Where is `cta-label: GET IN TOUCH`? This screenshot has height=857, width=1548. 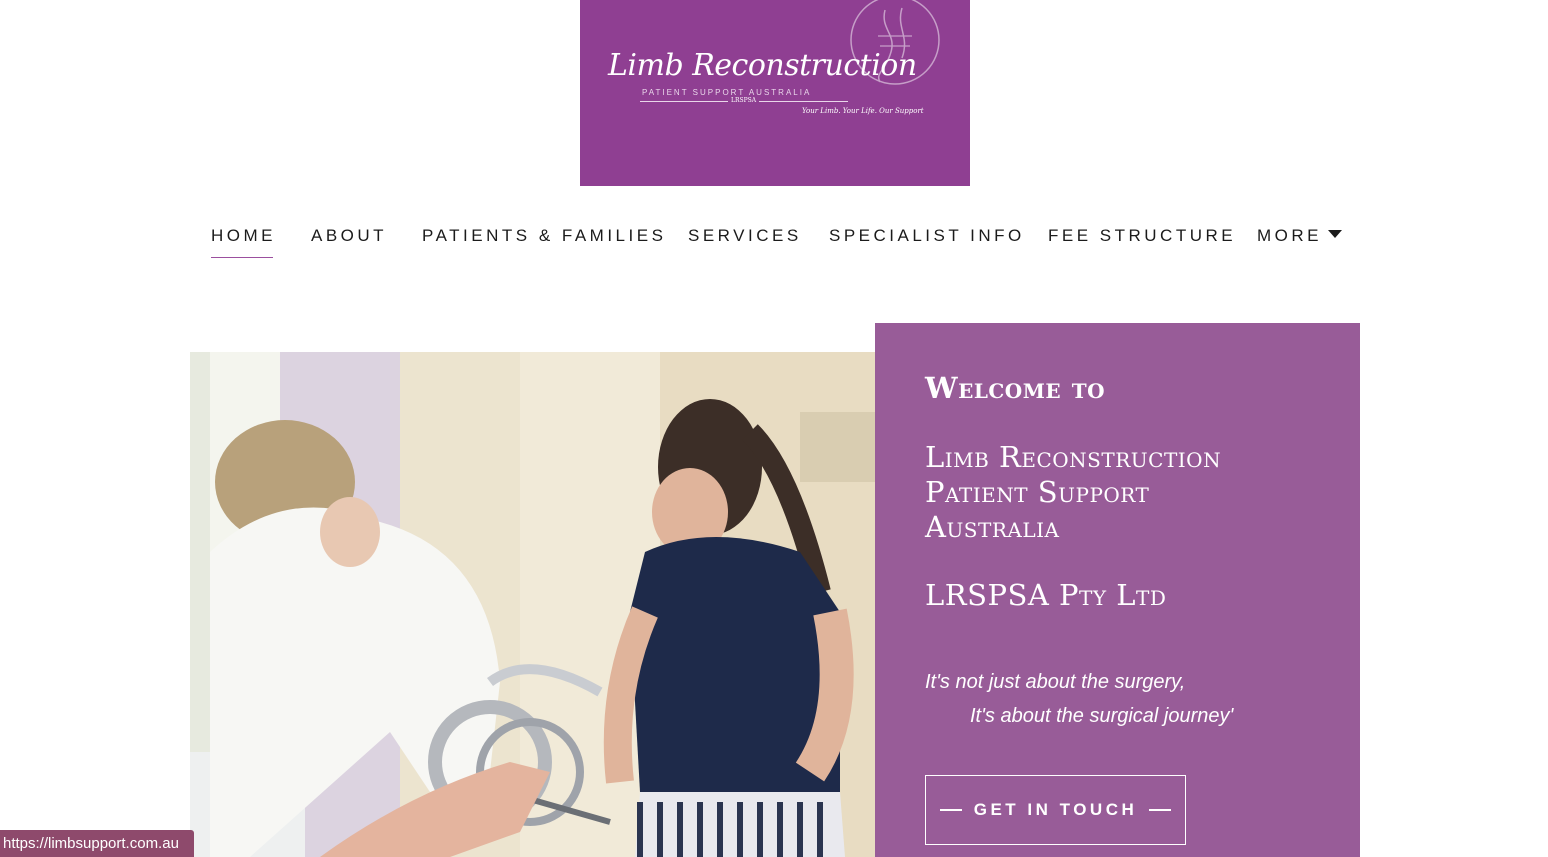 cta-label: GET IN TOUCH is located at coordinates (1055, 809).